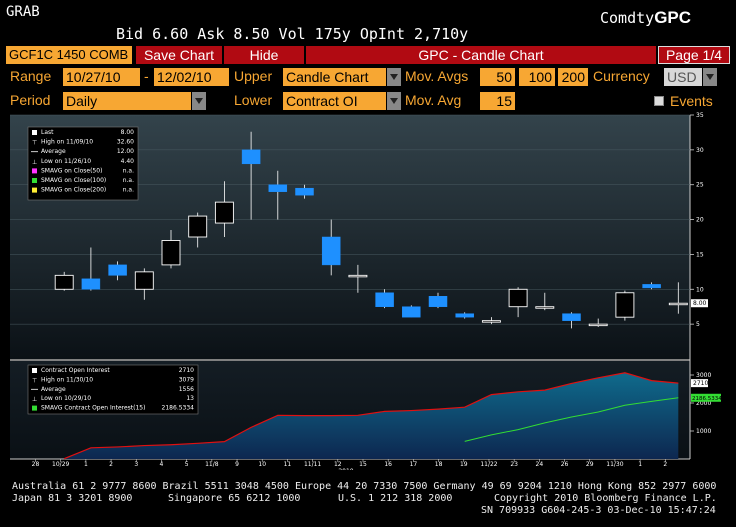 The height and width of the screenshot is (527, 736). I want to click on x-tick-label: 9, so click(237, 464).